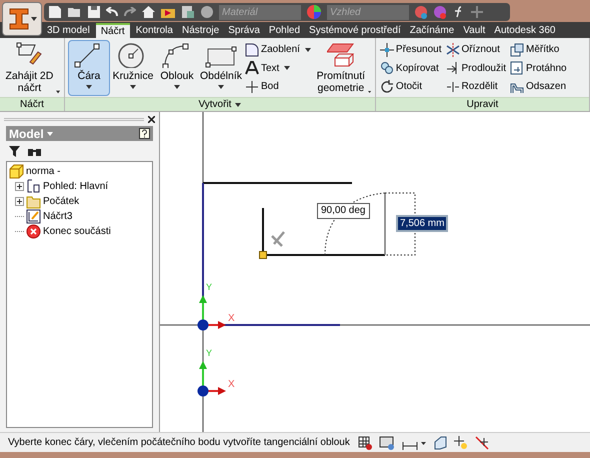 The width and height of the screenshot is (590, 458). I want to click on undo-icon, so click(112, 12).